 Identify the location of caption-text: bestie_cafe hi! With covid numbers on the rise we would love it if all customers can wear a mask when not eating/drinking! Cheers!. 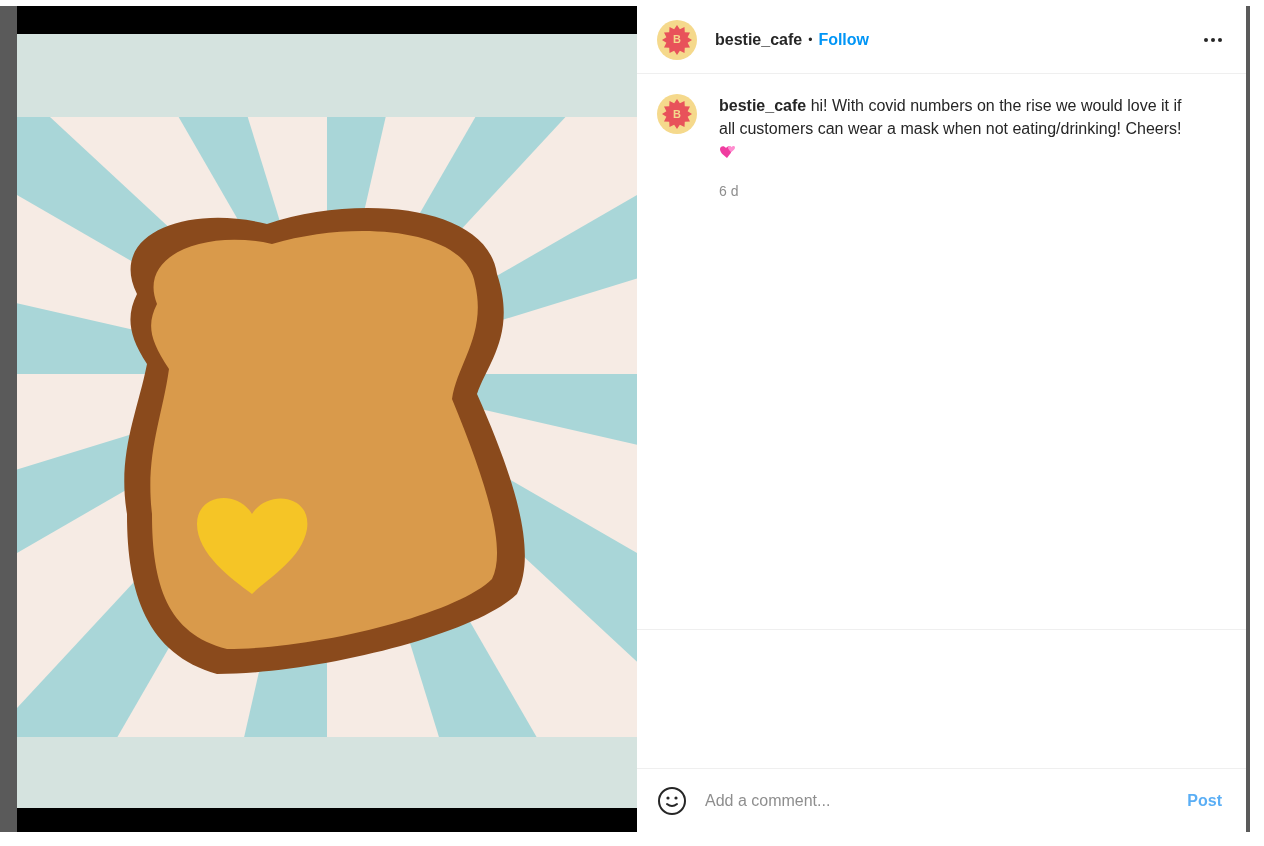
(954, 128).